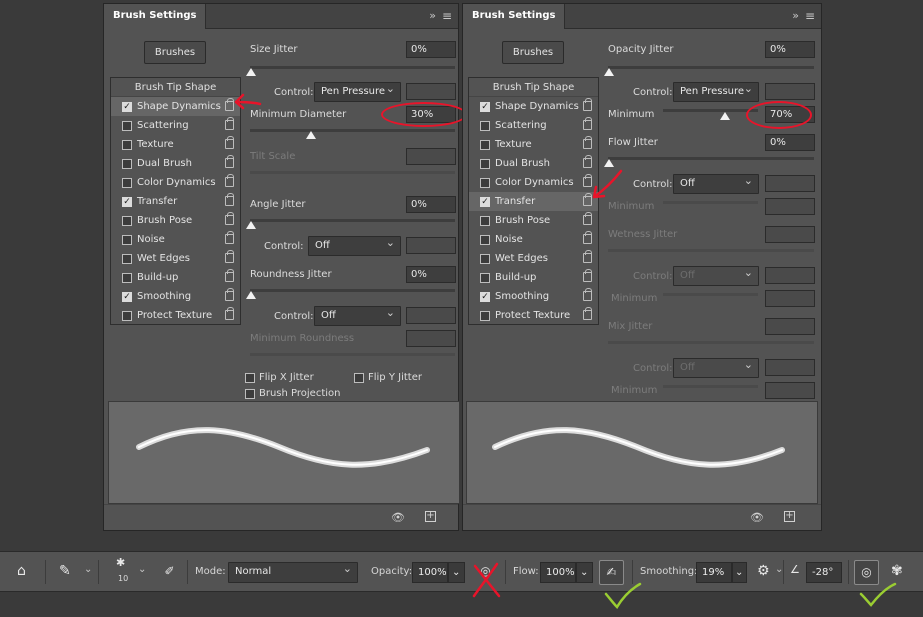  I want to click on minimum-slider, so click(710, 110).